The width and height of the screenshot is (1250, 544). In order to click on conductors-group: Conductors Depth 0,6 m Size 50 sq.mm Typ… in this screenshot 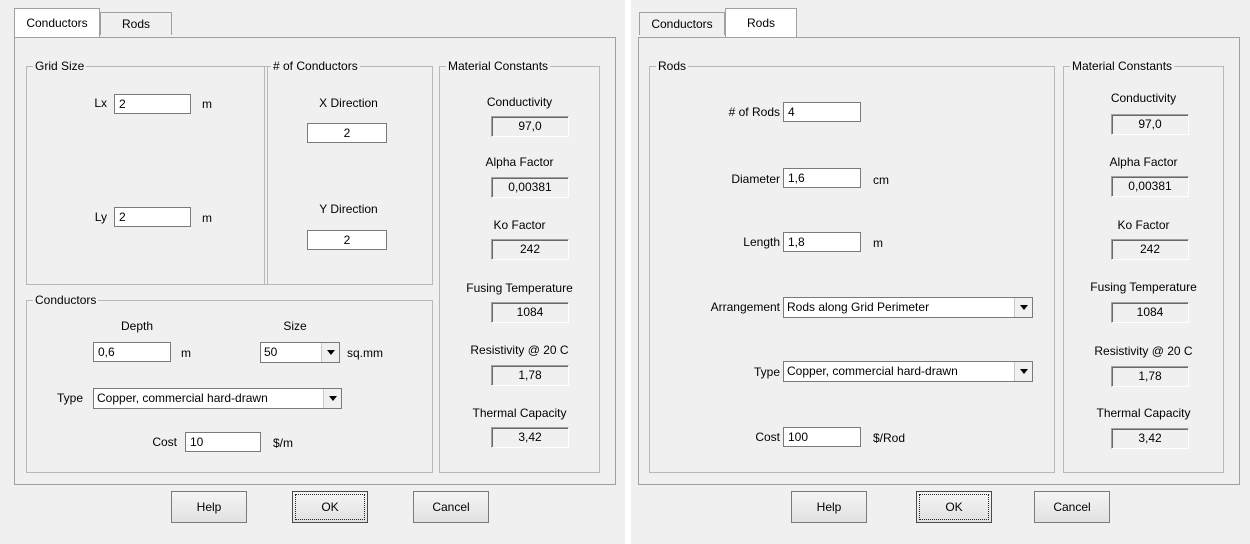, I will do `click(229, 383)`.